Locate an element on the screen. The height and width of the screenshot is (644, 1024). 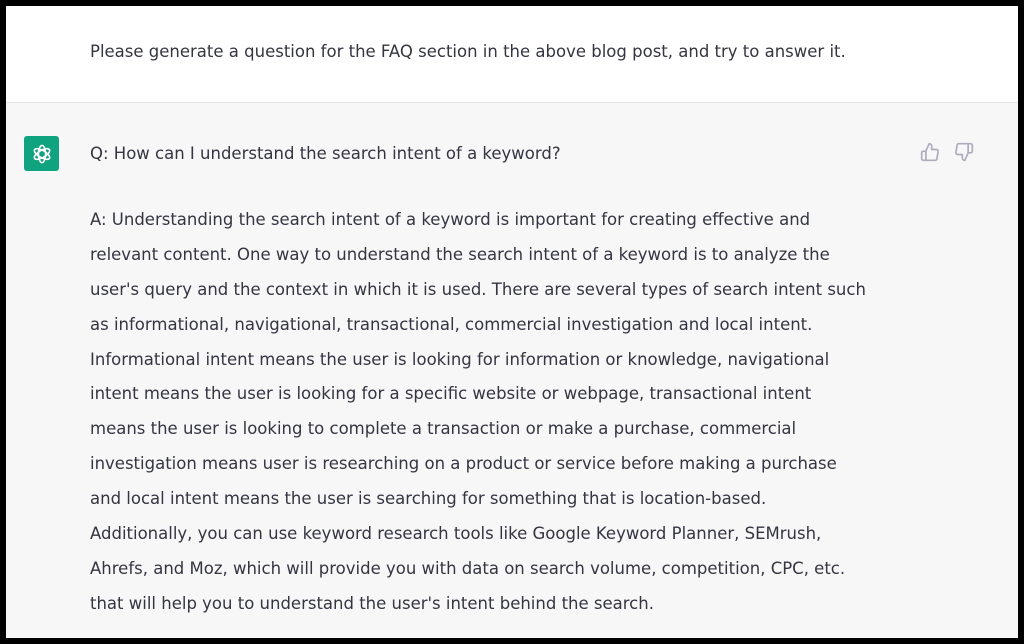
thumbs-up-button is located at coordinates (930, 152).